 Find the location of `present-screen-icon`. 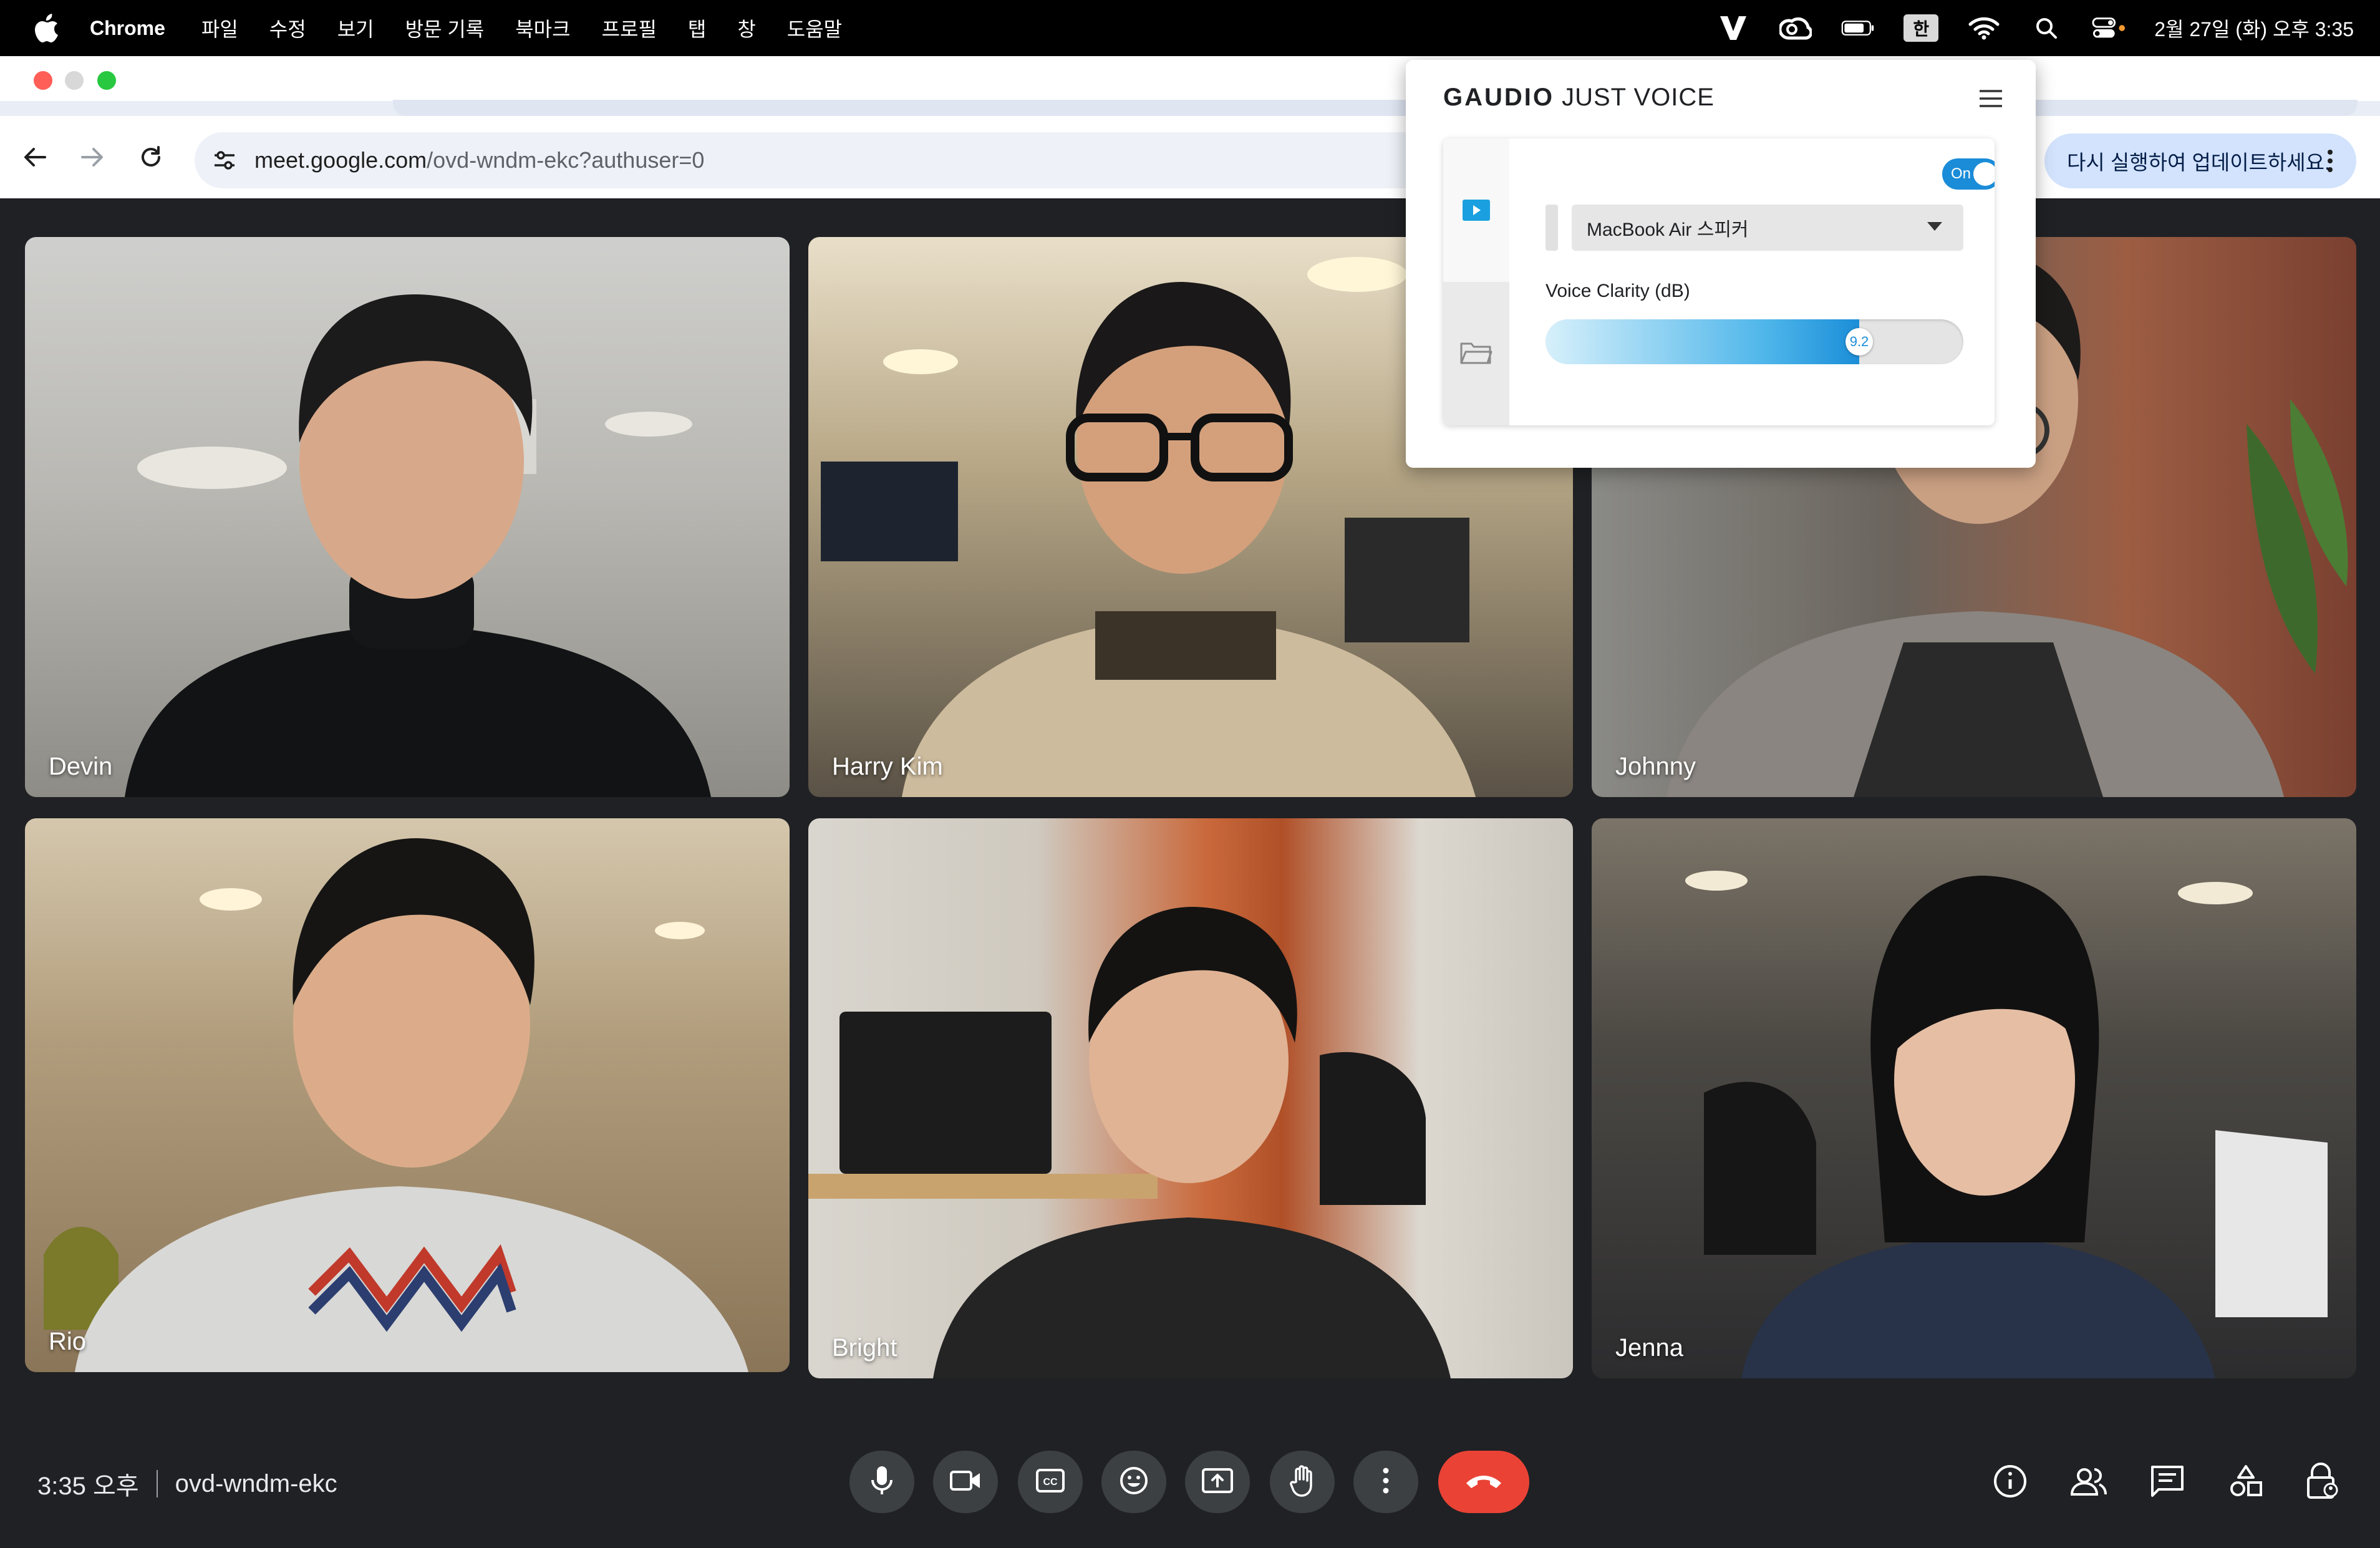

present-screen-icon is located at coordinates (1218, 1483).